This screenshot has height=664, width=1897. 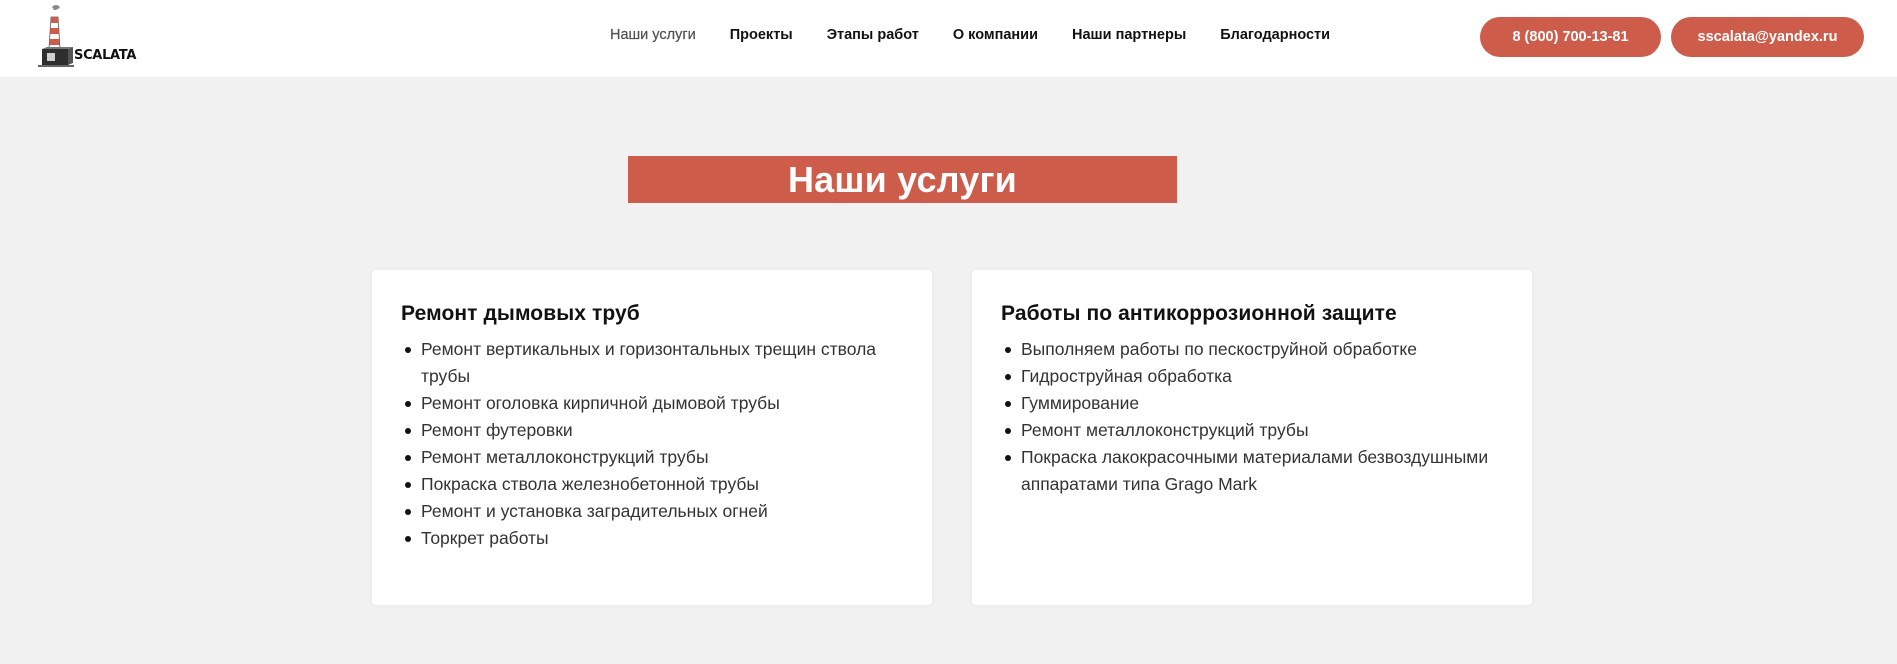 What do you see at coordinates (1199, 313) in the screenshot?
I see `card-title: Работы по антикоррозионной защите` at bounding box center [1199, 313].